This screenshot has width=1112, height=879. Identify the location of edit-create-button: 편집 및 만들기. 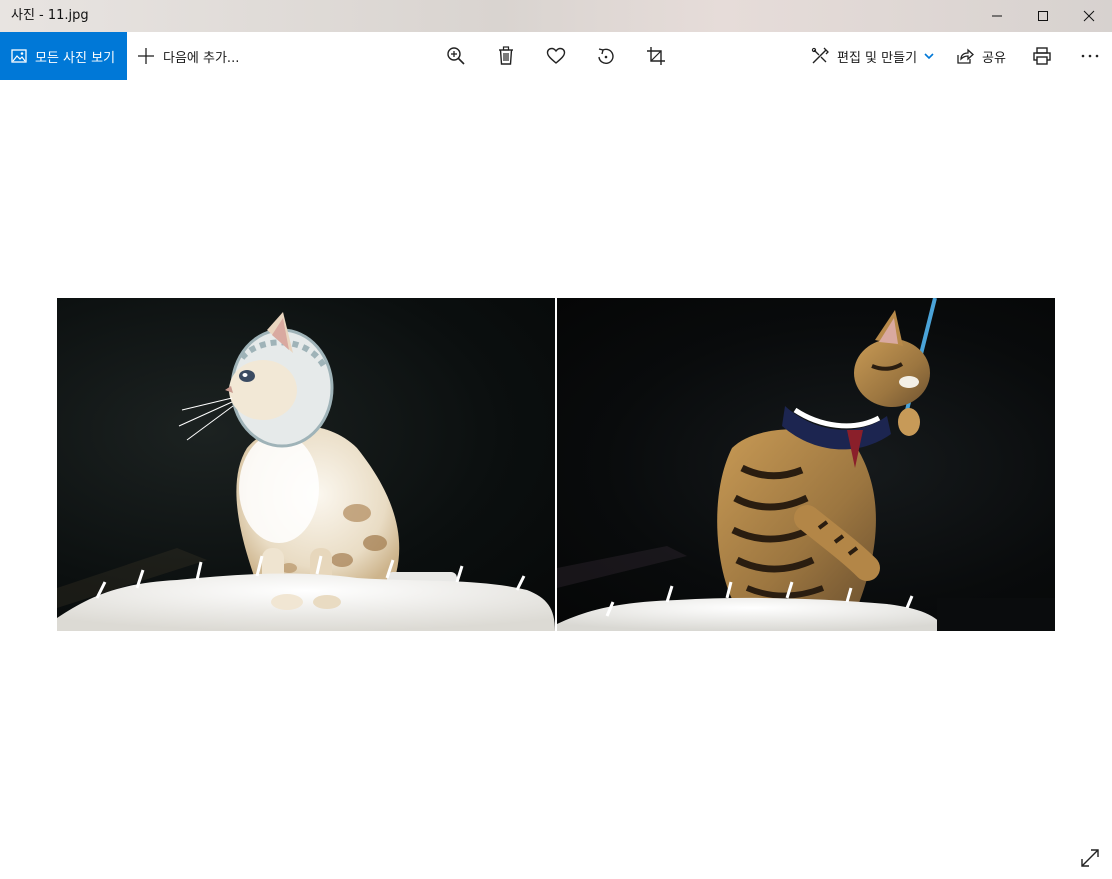
(872, 56).